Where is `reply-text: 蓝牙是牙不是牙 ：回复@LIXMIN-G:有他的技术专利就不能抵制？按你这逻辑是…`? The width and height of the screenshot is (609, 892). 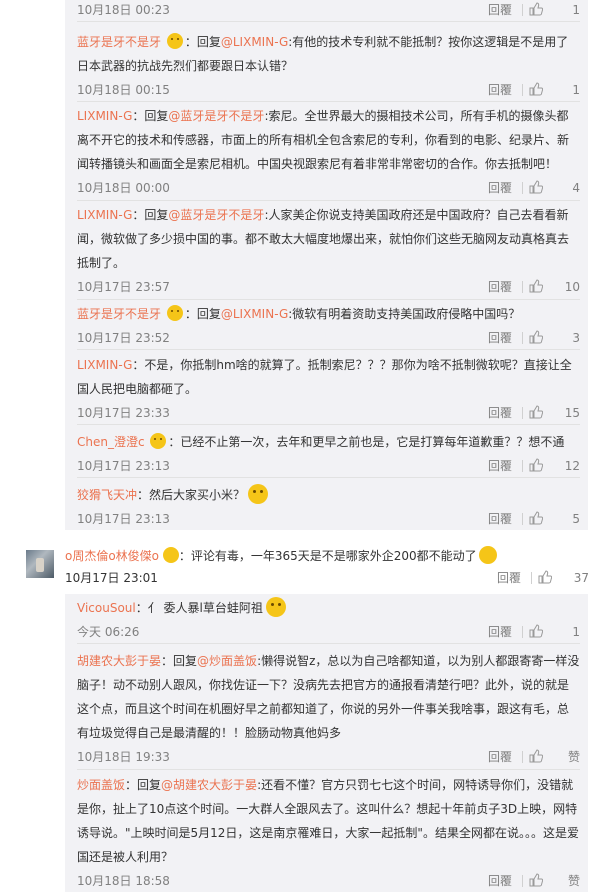
reply-text: 蓝牙是牙不是牙 ：回复@LIXMIN-G:有他的技术专利就不能抵制？按你这逻辑是… is located at coordinates (323, 53).